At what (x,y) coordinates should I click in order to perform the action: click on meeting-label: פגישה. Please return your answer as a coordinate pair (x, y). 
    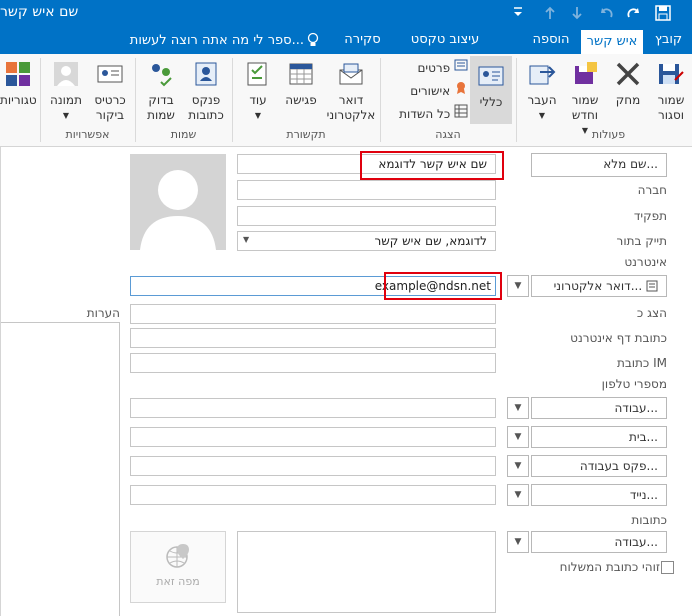
    Looking at the image, I should click on (301, 100).